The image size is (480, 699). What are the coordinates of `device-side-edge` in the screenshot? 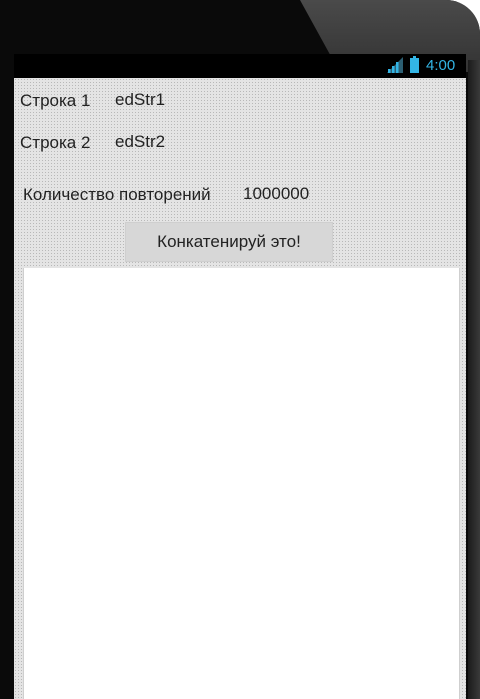 It's located at (474, 379).